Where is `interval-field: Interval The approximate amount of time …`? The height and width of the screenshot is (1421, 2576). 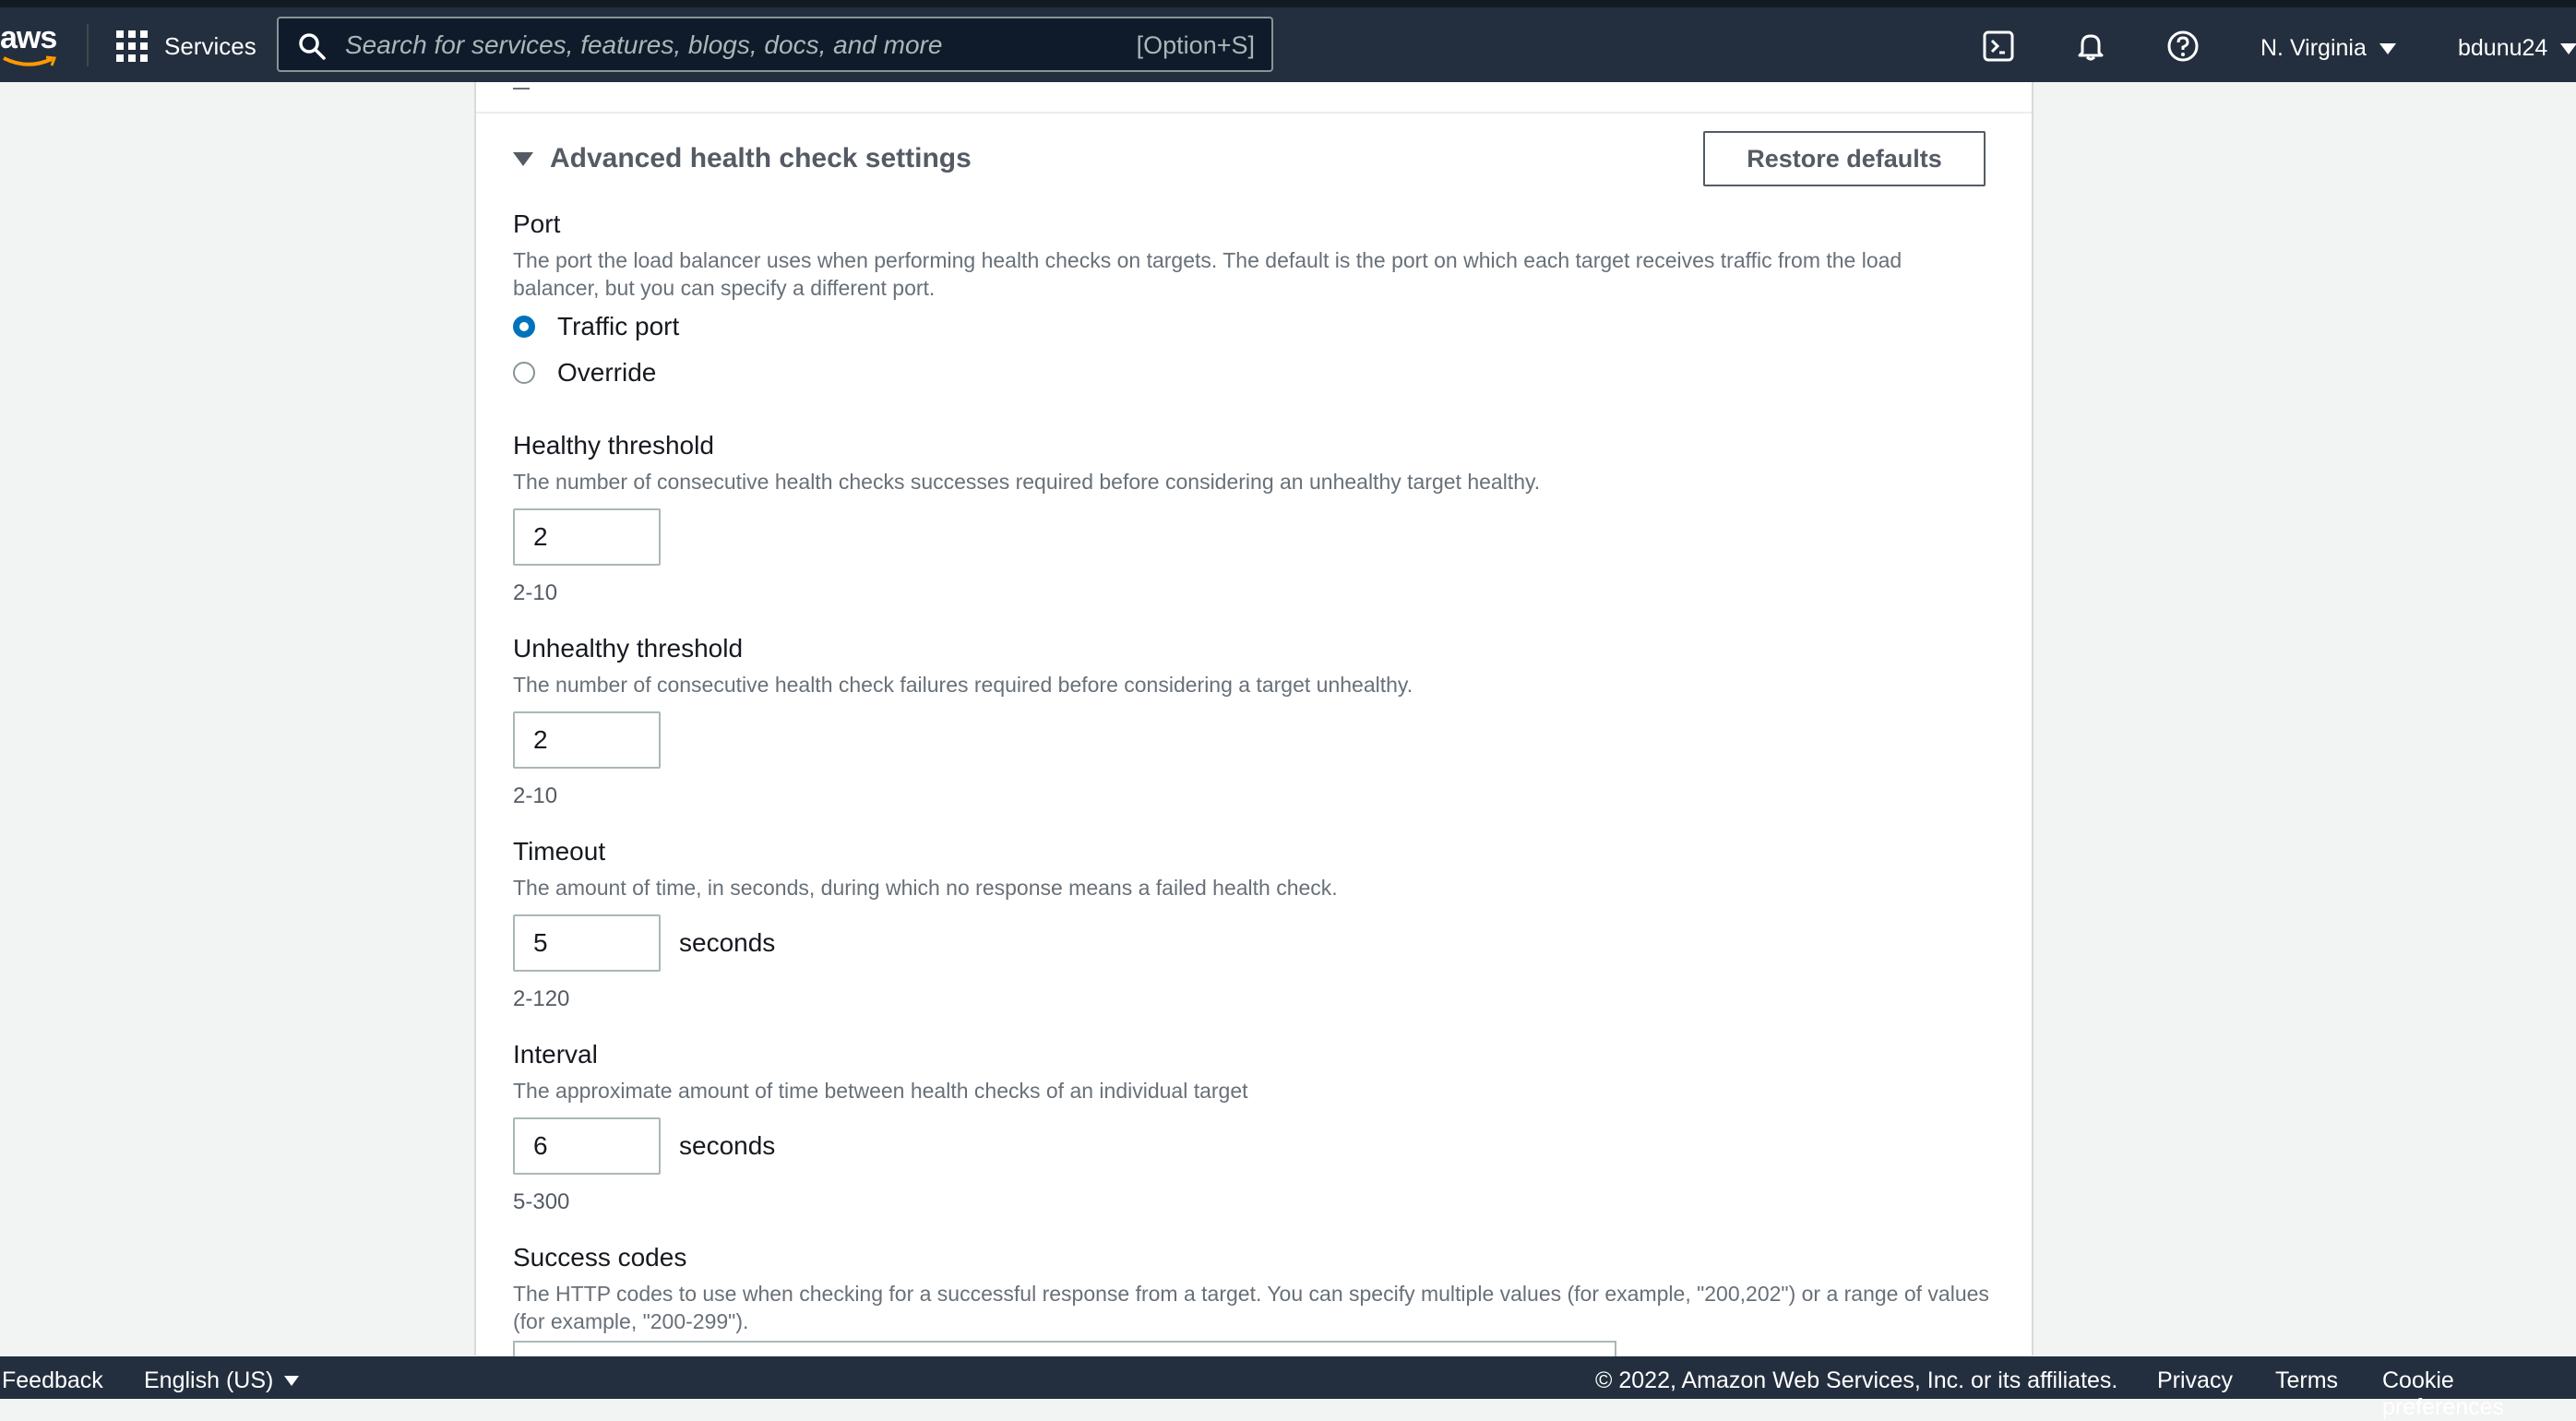
interval-field: Interval The approximate amount of time … is located at coordinates (1251, 1127).